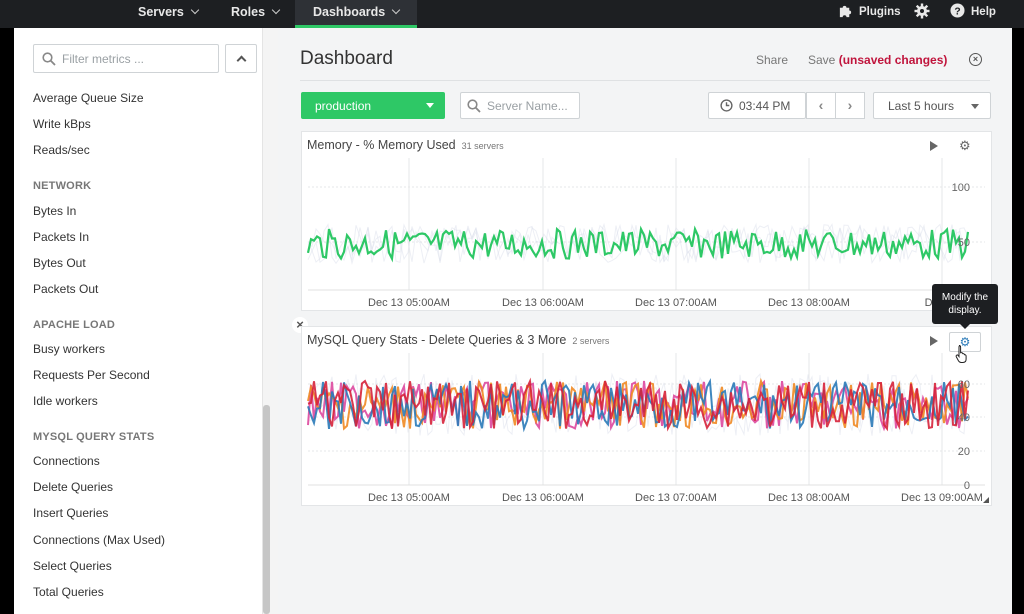  I want to click on sidebar-item-busy-workers: Busy workers, so click(69, 349).